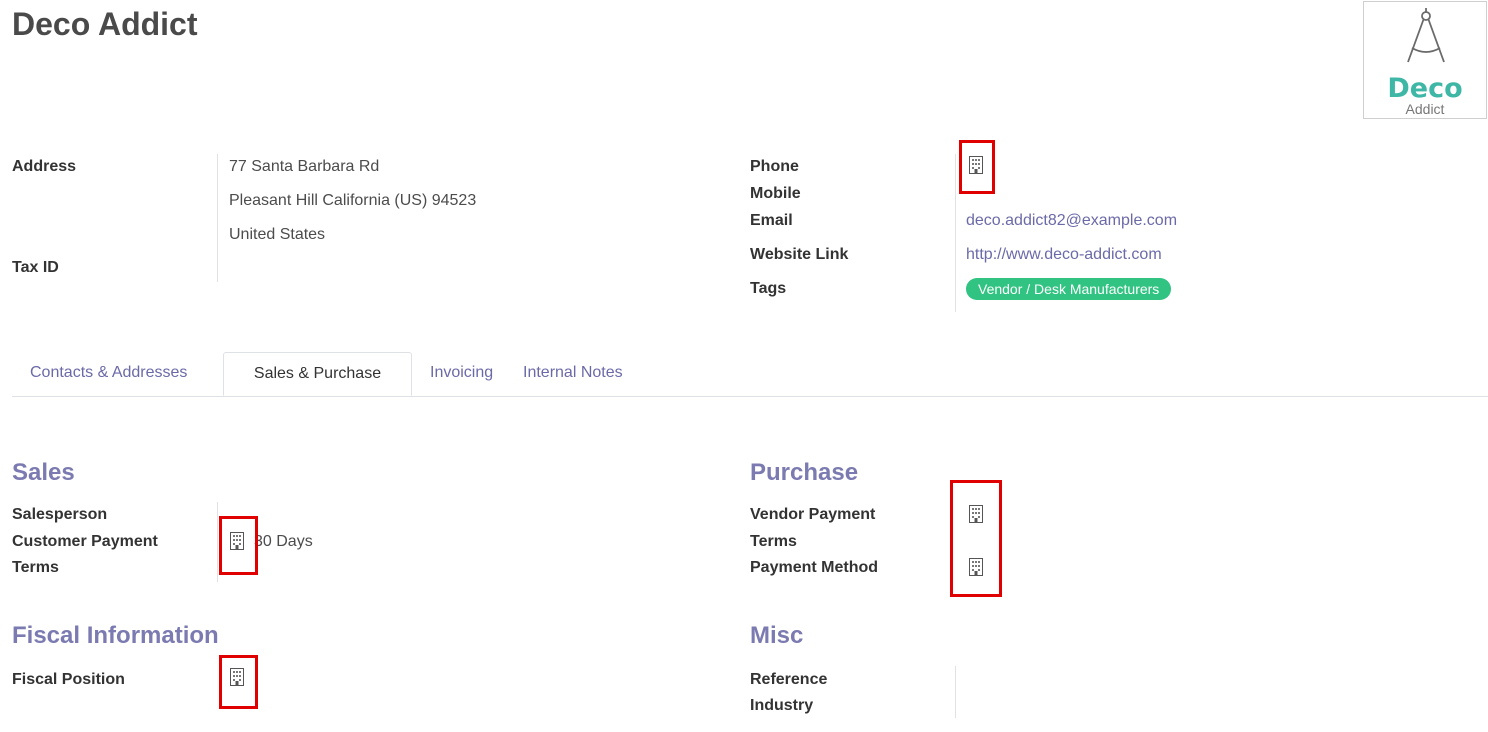 This screenshot has width=1488, height=732. I want to click on sales-section-title: Sales, so click(43, 472).